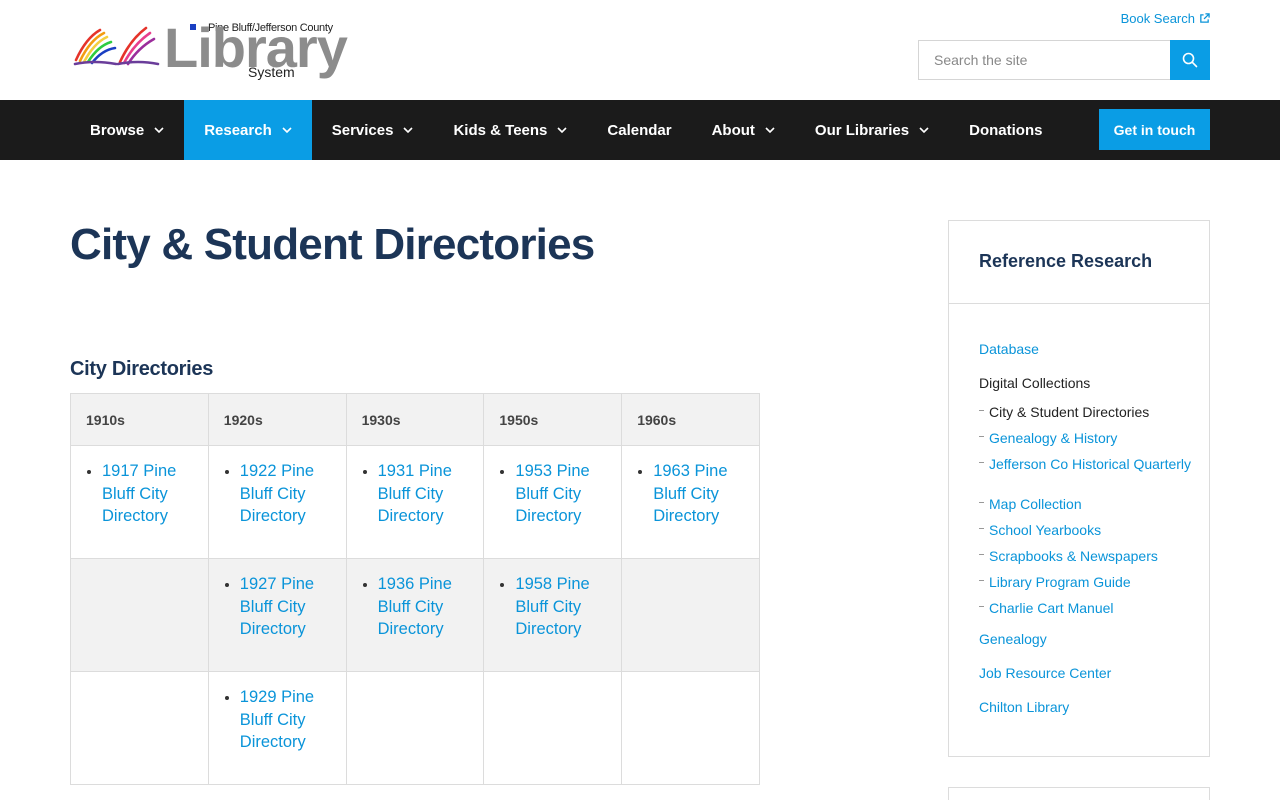  Describe the element at coordinates (1086, 682) in the screenshot. I see `sidebar-item-job-resource-center: Job Resource Center` at that location.